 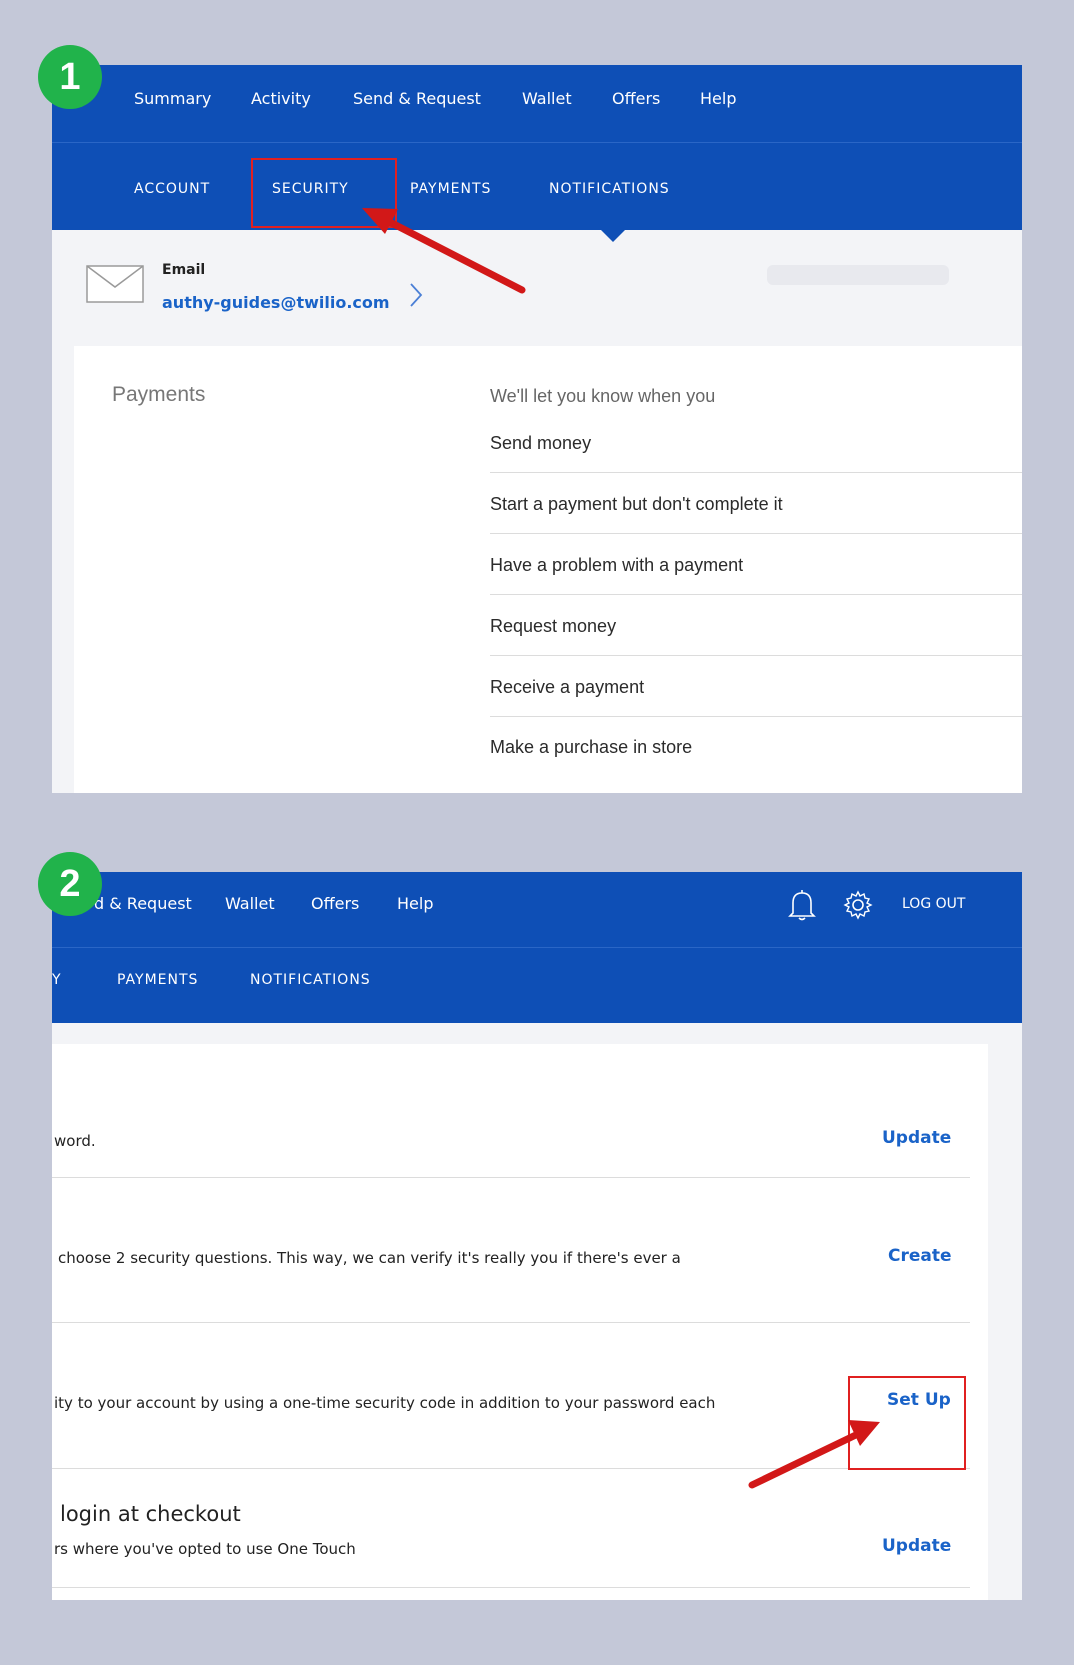 What do you see at coordinates (603, 396) in the screenshot?
I see `payments-intro: We'll let you know when you` at bounding box center [603, 396].